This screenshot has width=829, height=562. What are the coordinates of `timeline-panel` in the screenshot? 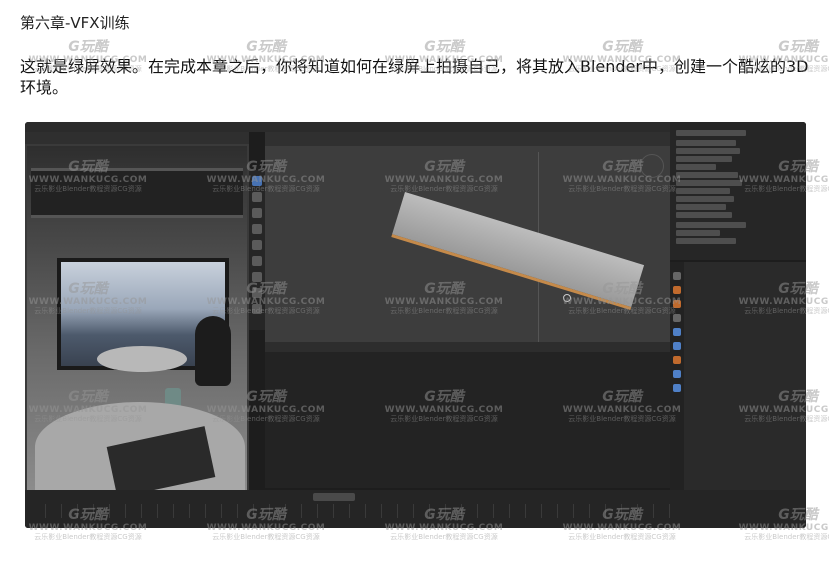 It's located at (415, 509).